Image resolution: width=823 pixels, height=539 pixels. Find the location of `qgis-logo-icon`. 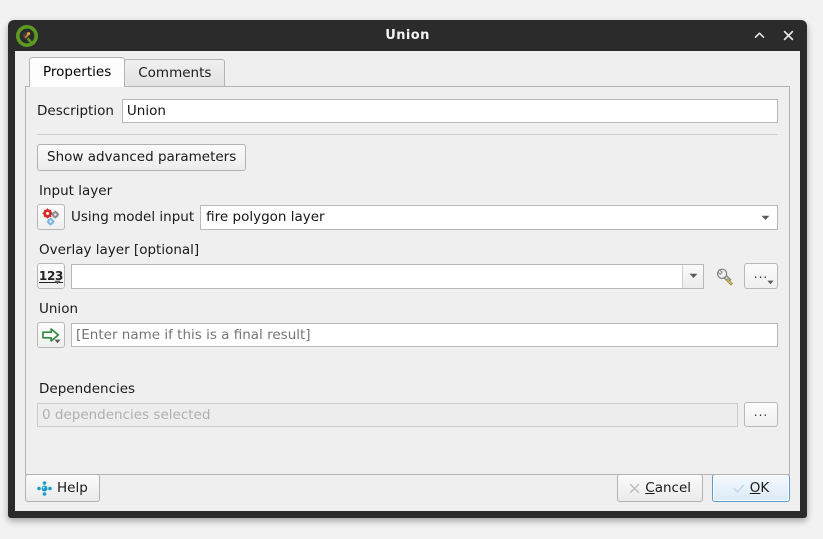

qgis-logo-icon is located at coordinates (27, 35).